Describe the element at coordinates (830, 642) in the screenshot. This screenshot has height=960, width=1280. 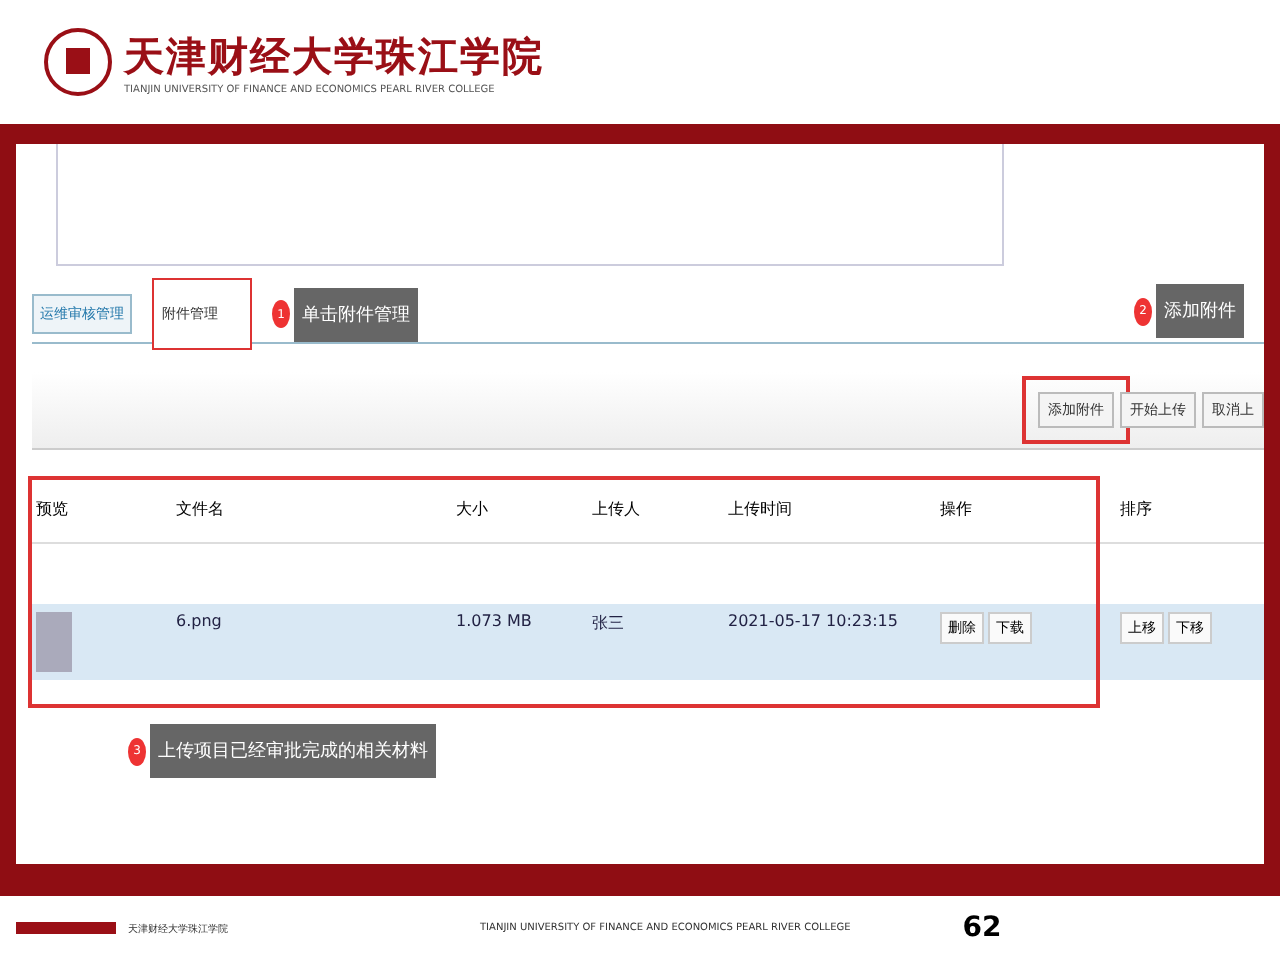
I see `table-cell: 2021-05-17 10:23:15` at that location.